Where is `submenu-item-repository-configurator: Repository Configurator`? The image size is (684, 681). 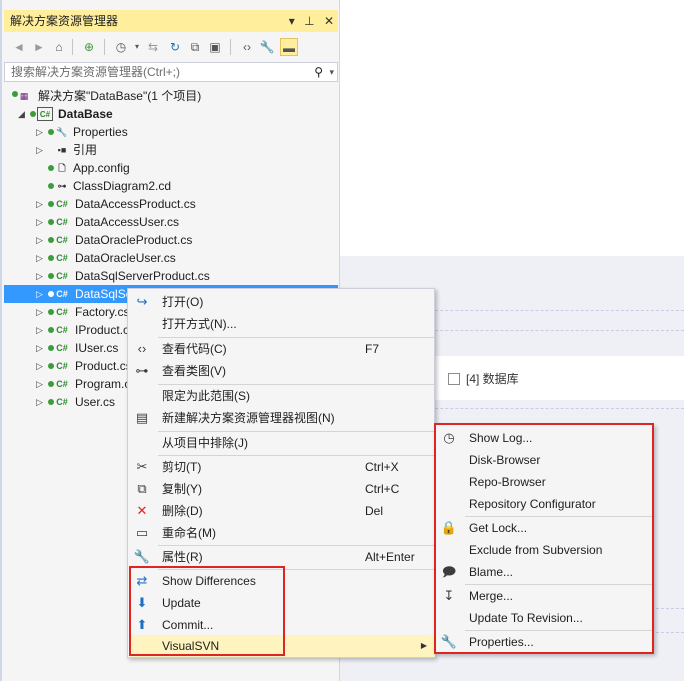
submenu-item-repository-configurator: Repository Configurator is located at coordinates (545, 504).